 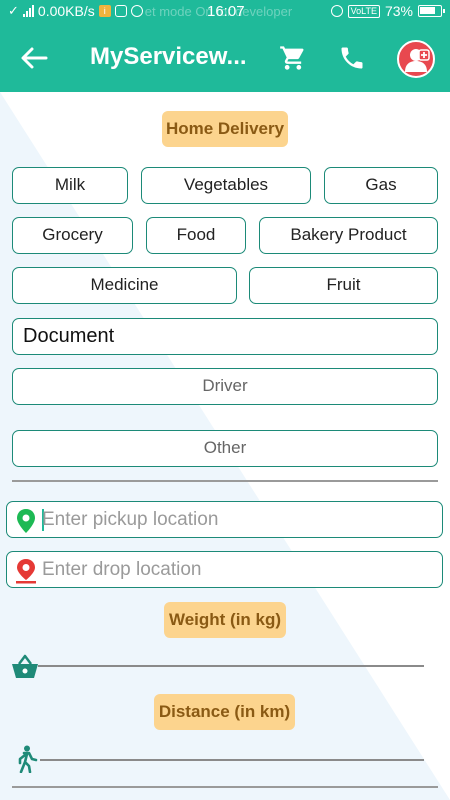 I want to click on pickup-pin-icon, so click(x=26, y=521).